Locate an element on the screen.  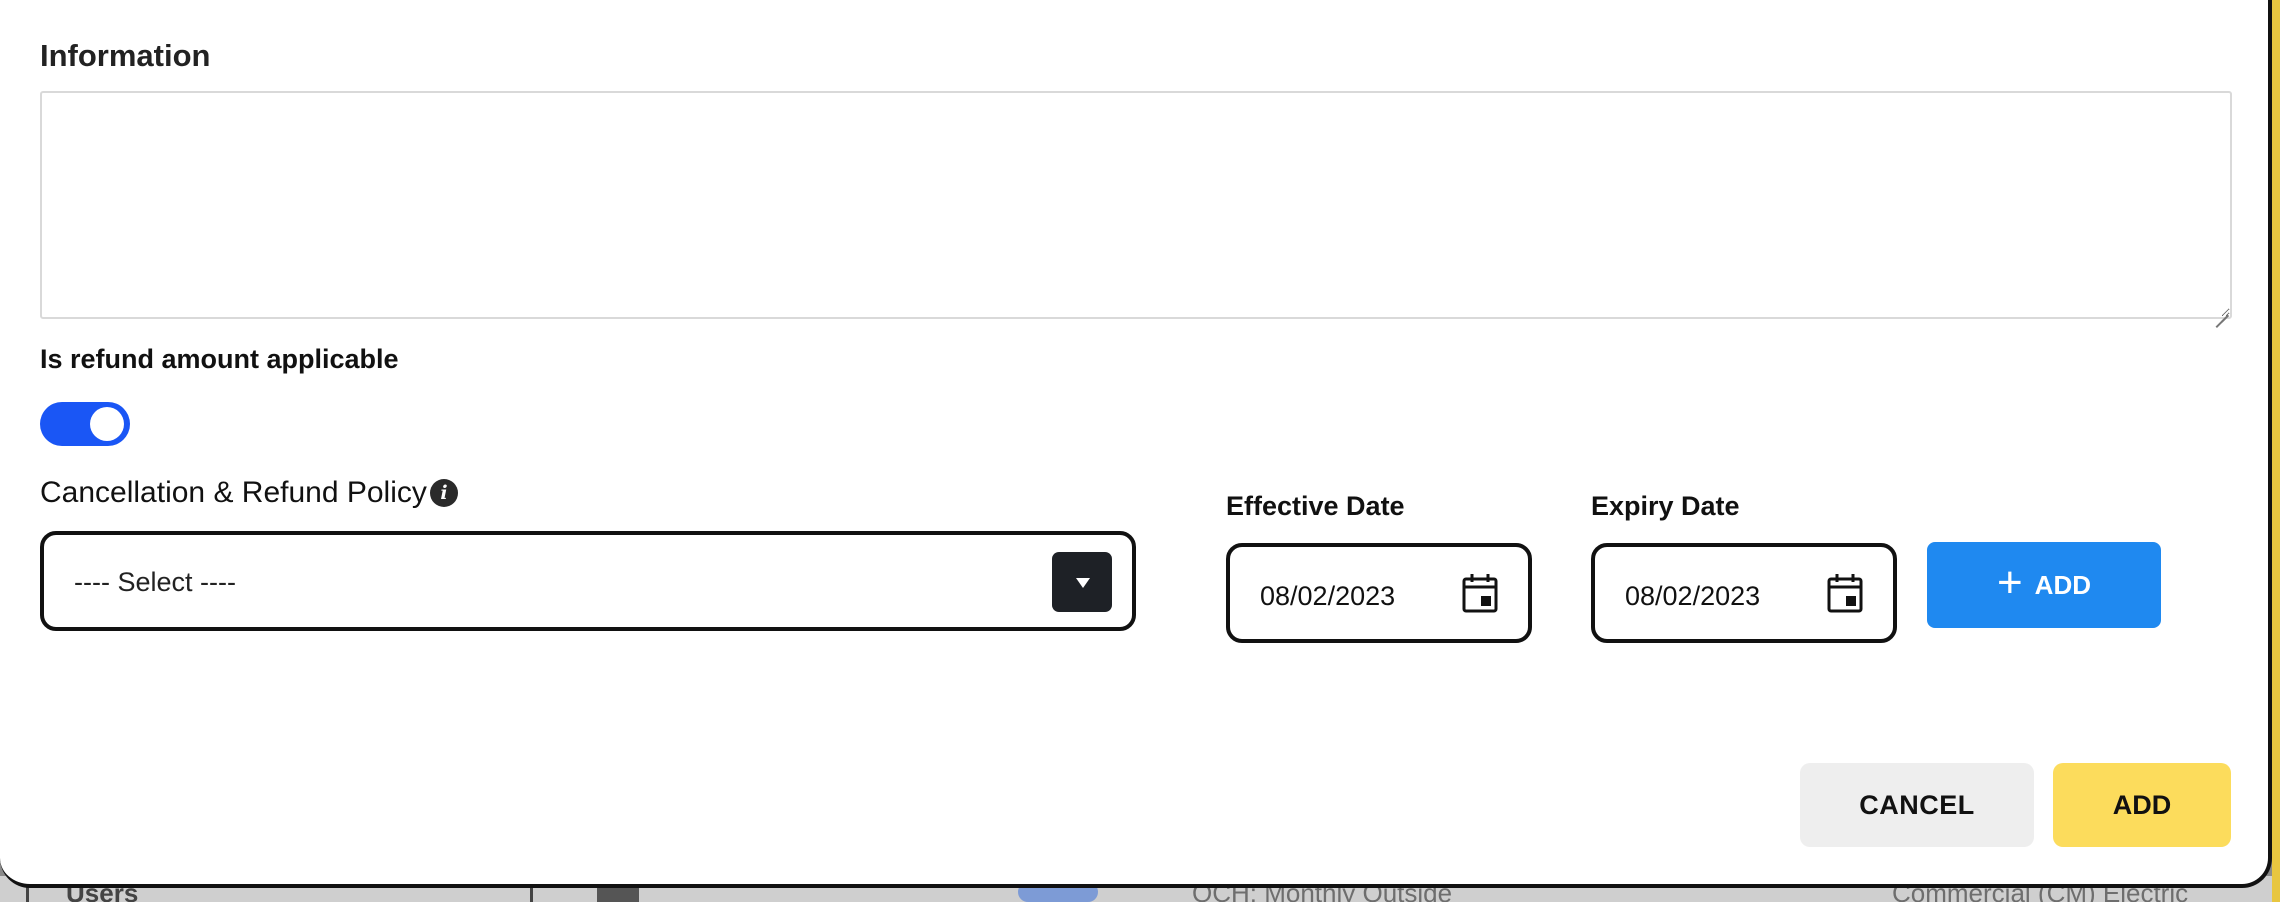
effective-date-field: 08/02/2023 is located at coordinates (1379, 593).